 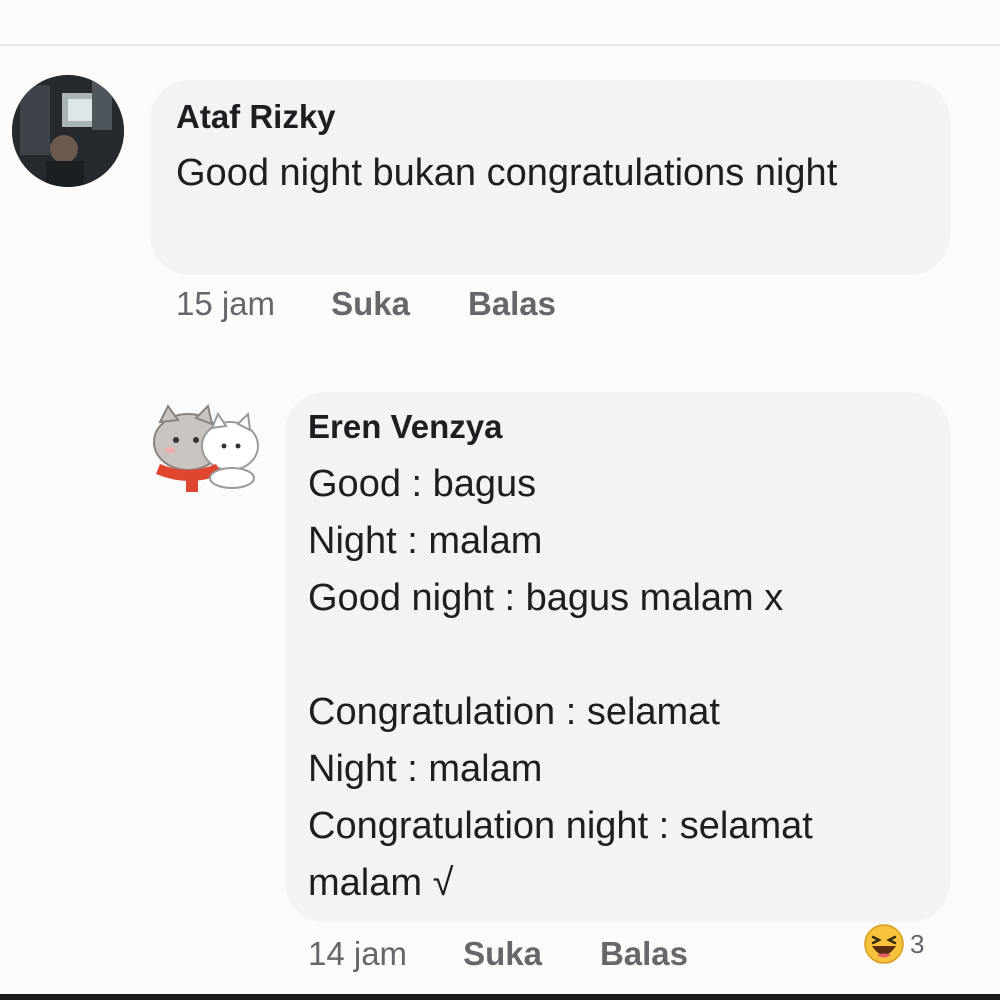 I want to click on comment-timestamp: 14 jam, so click(x=357, y=954).